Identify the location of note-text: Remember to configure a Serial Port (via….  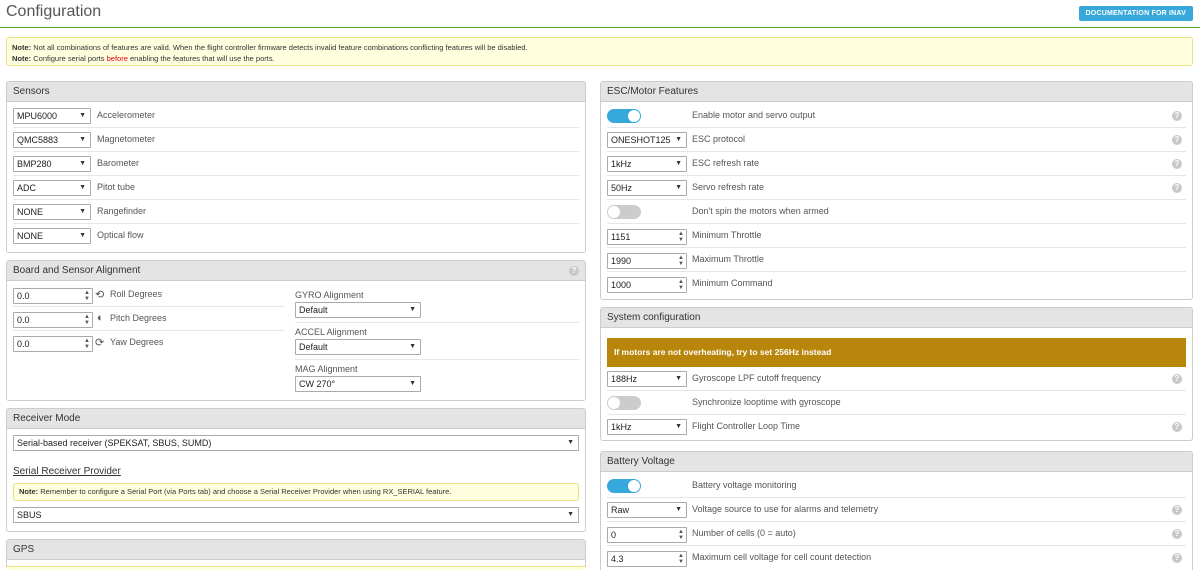
(245, 491).